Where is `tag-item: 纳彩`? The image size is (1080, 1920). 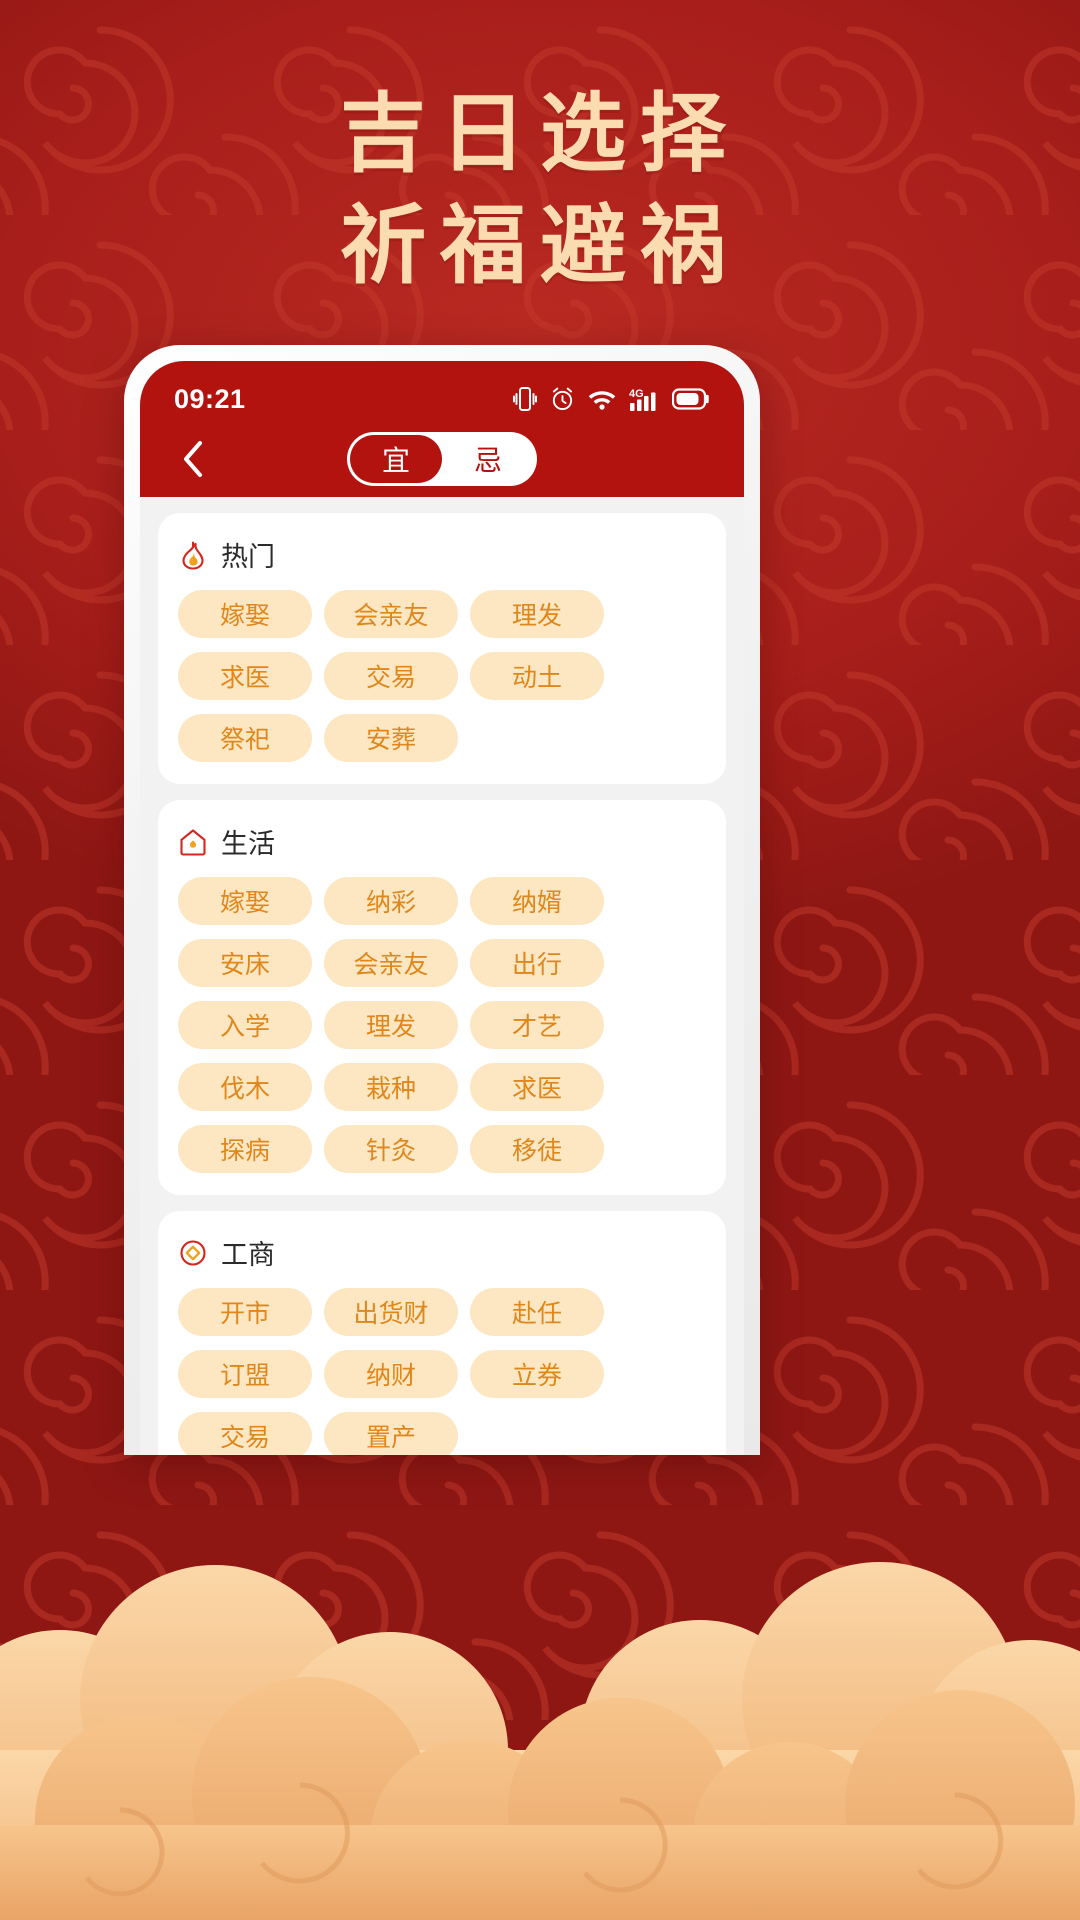
tag-item: 纳彩 is located at coordinates (391, 901).